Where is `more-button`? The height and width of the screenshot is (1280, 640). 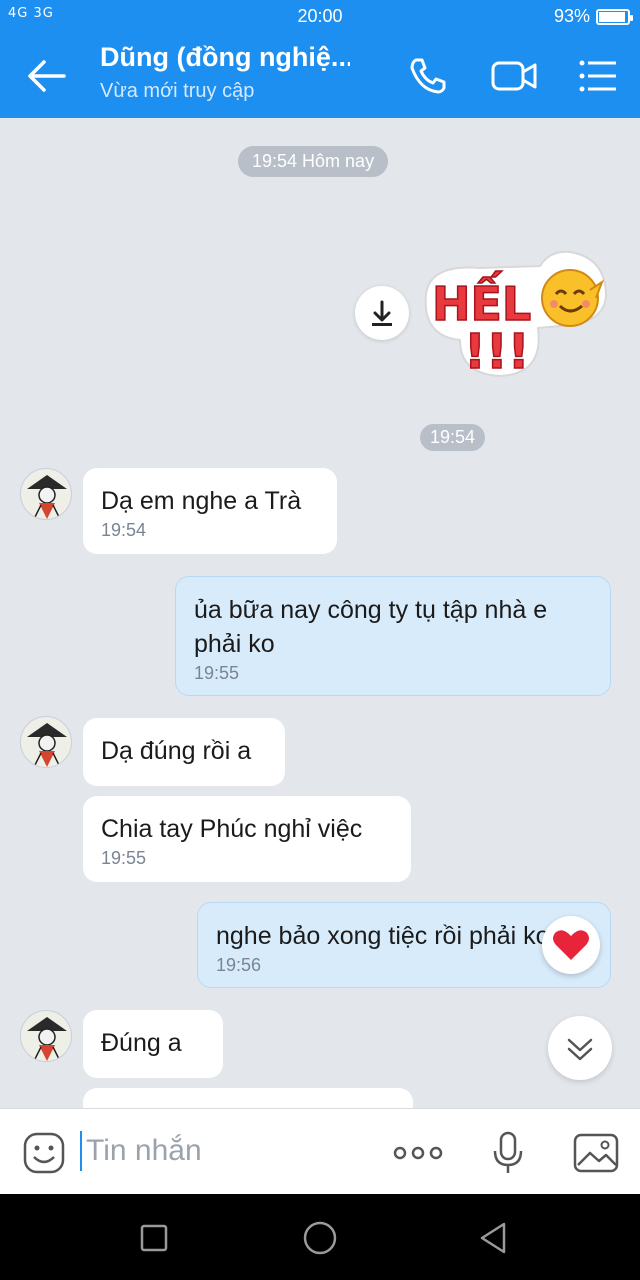 more-button is located at coordinates (418, 1153).